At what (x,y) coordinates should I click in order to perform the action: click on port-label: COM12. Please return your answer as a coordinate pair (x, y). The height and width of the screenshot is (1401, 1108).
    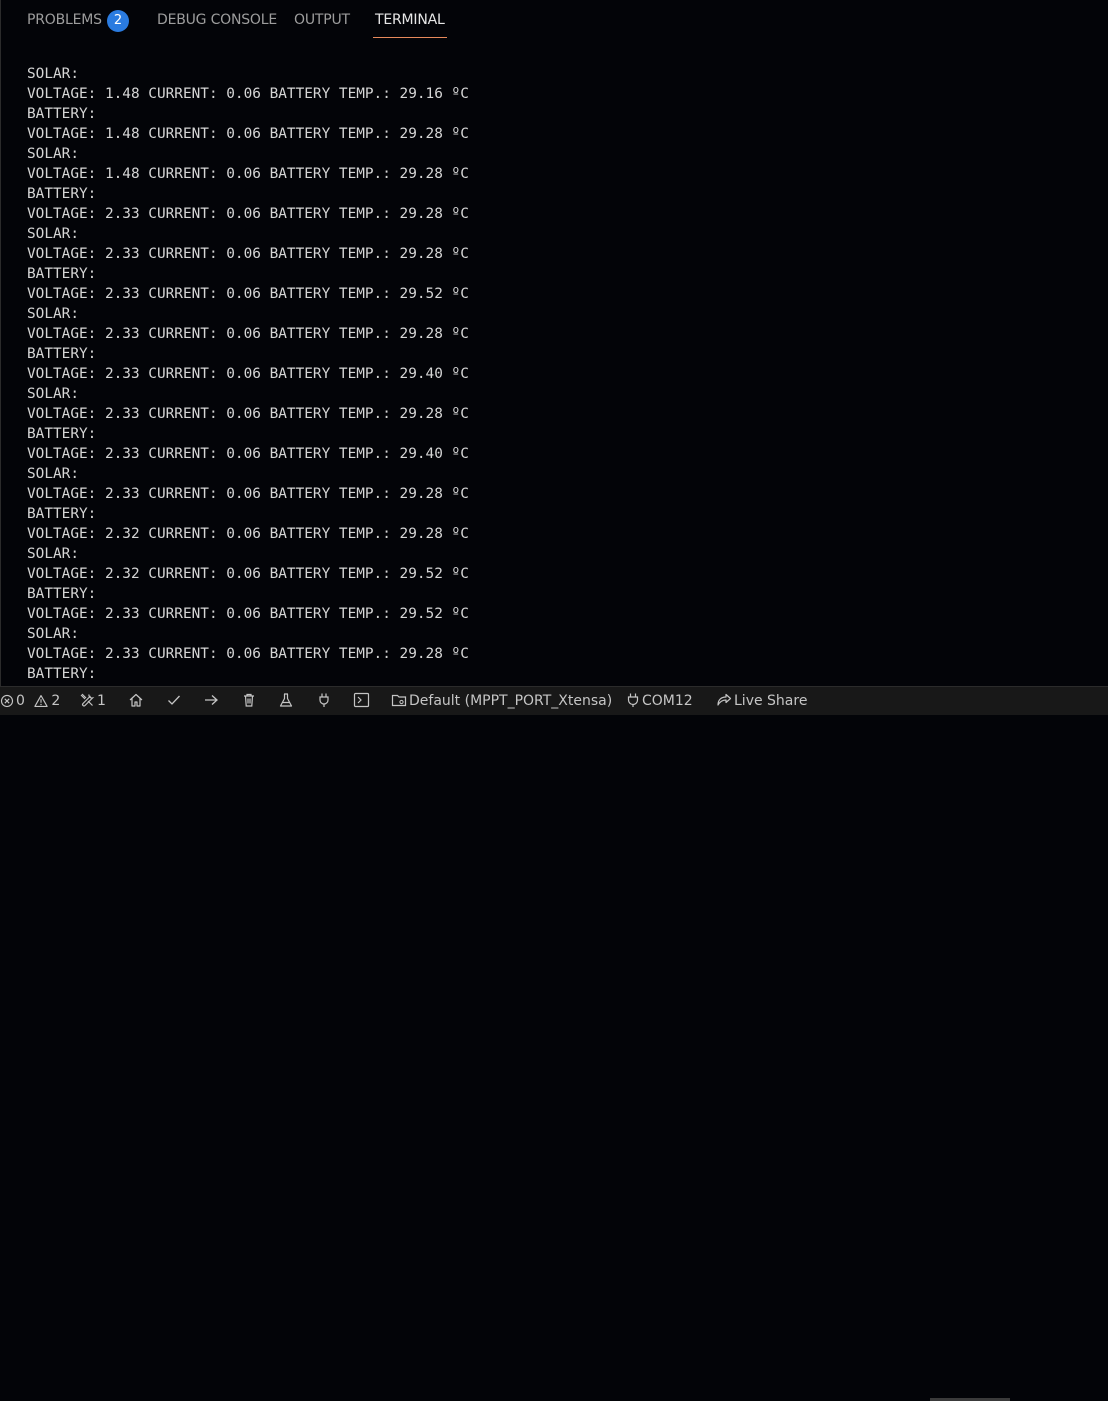
    Looking at the image, I should click on (667, 701).